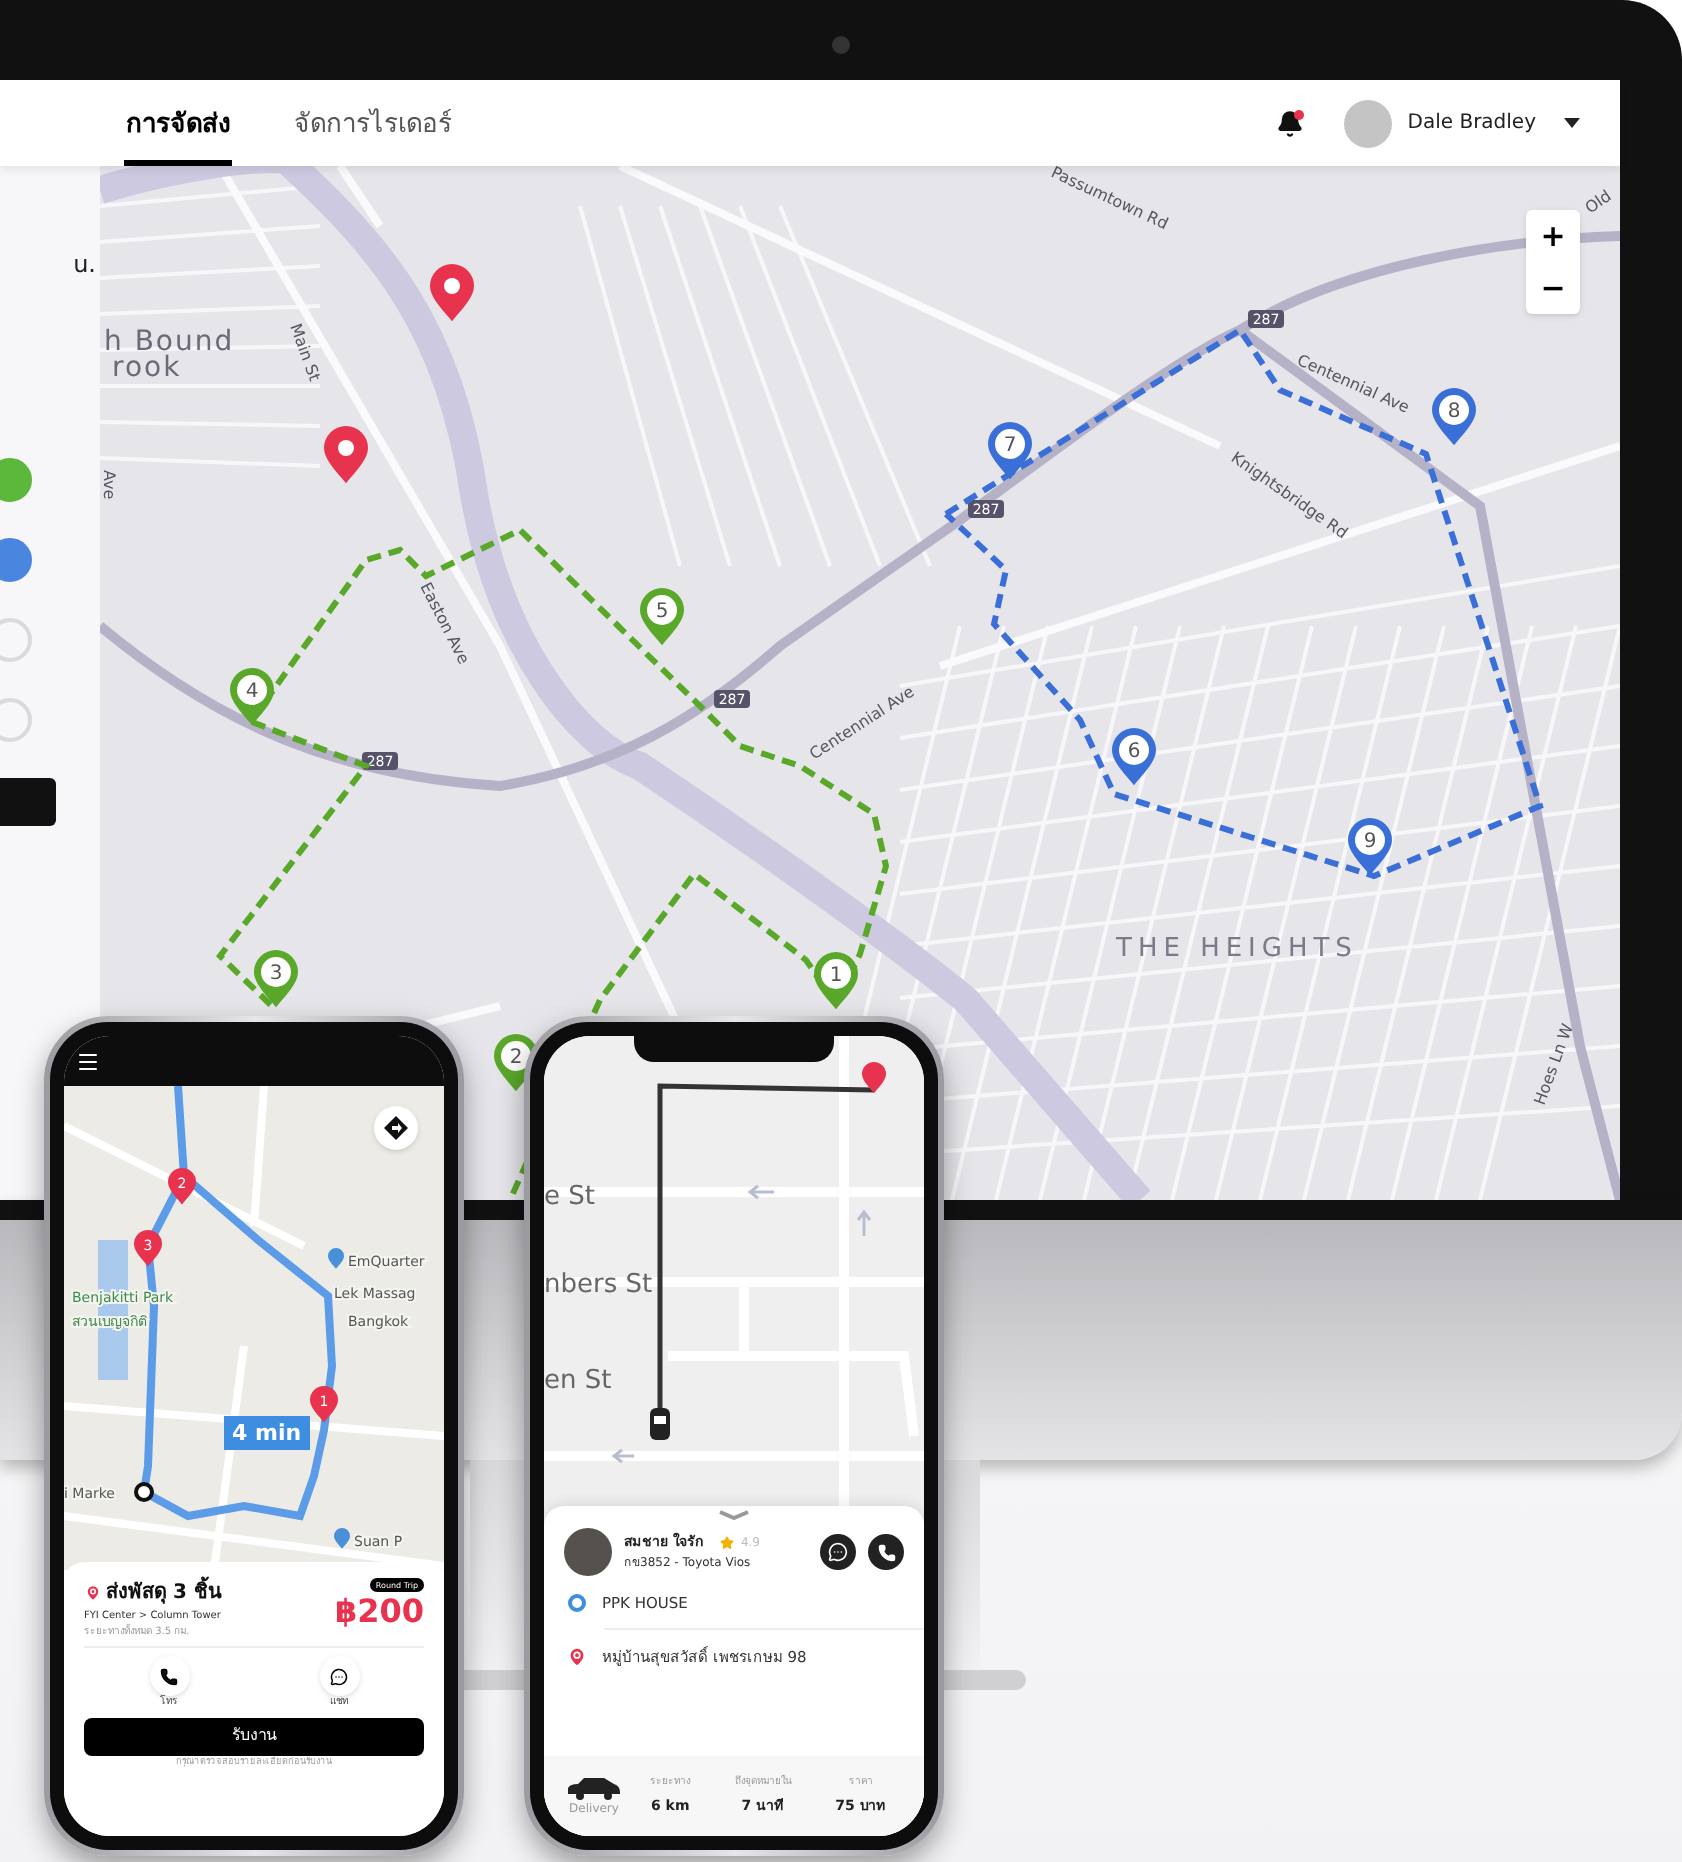 Image resolution: width=1682 pixels, height=1862 pixels. Describe the element at coordinates (1553, 288) in the screenshot. I see `zoom-out-button: −` at that location.